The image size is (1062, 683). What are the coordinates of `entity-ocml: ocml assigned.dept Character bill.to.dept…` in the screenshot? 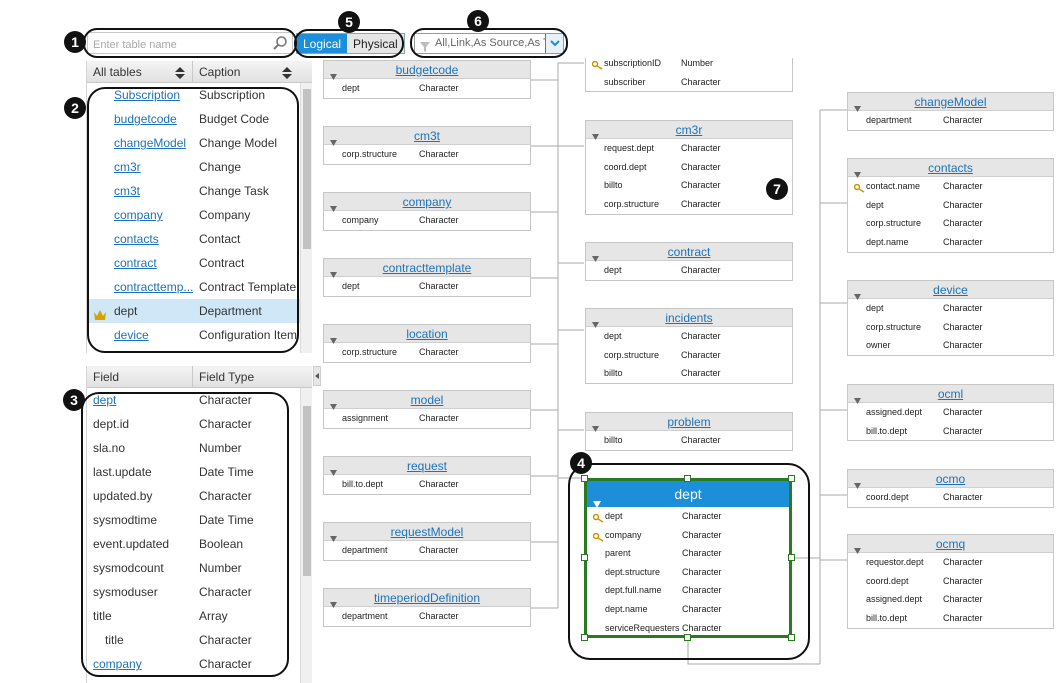 It's located at (950, 413).